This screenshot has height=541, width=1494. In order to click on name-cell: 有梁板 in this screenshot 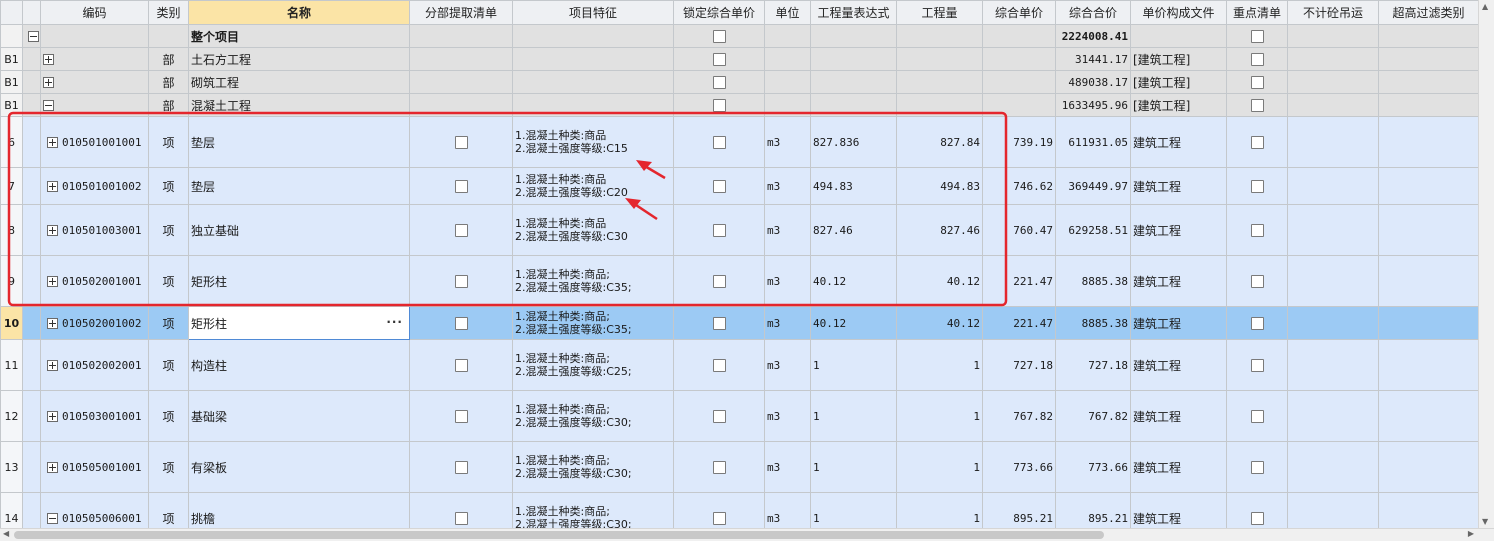, I will do `click(299, 467)`.